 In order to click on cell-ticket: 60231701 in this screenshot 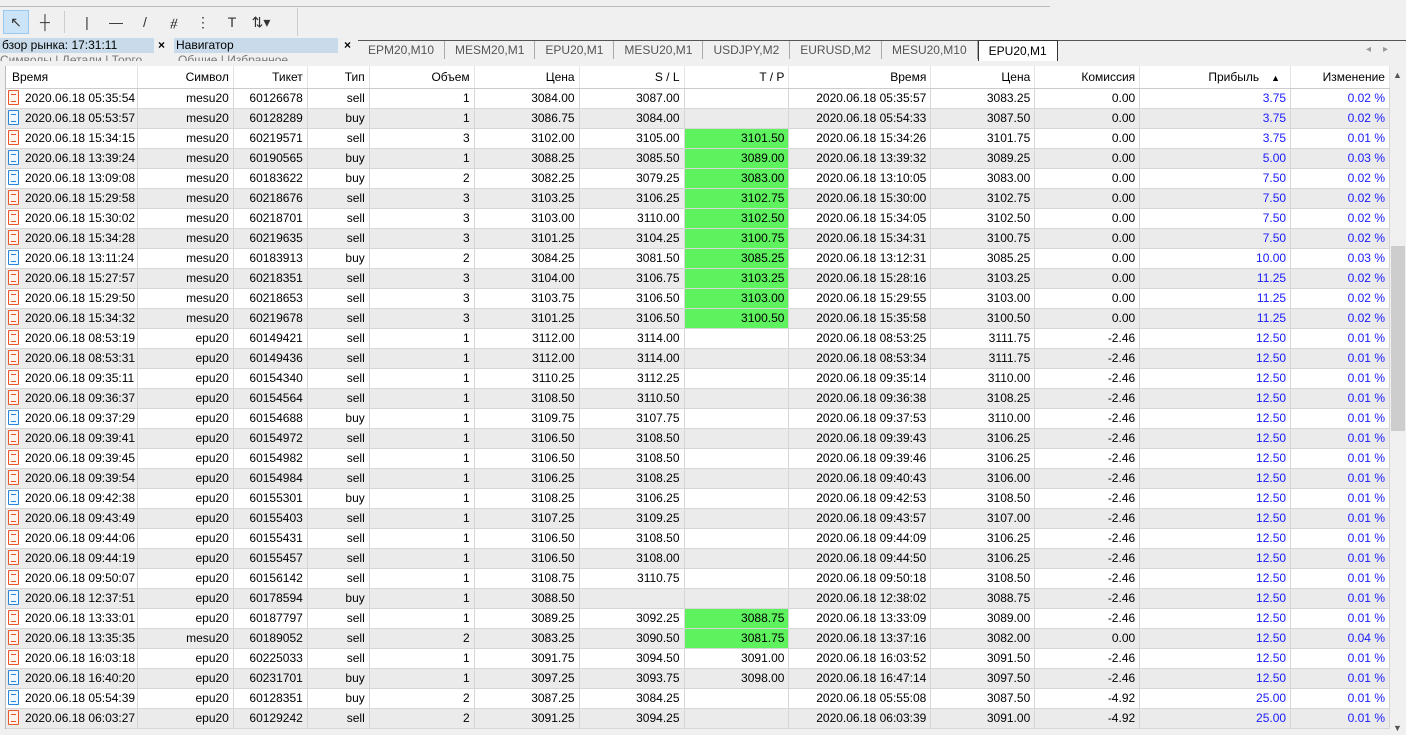, I will do `click(271, 678)`.